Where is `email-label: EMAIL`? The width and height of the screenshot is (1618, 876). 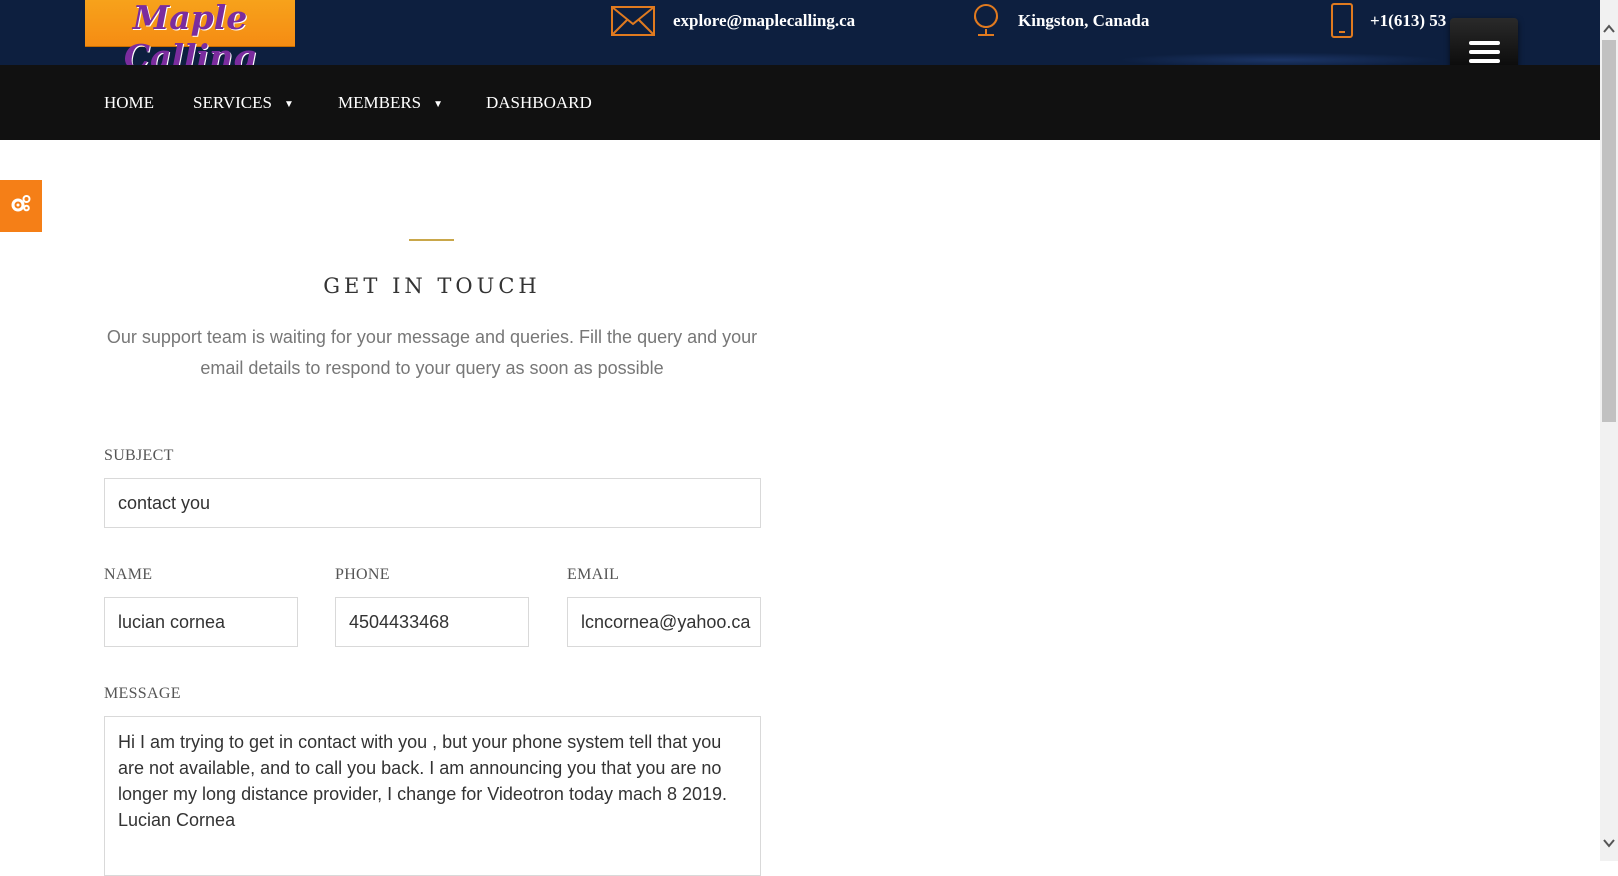
email-label: EMAIL is located at coordinates (593, 574).